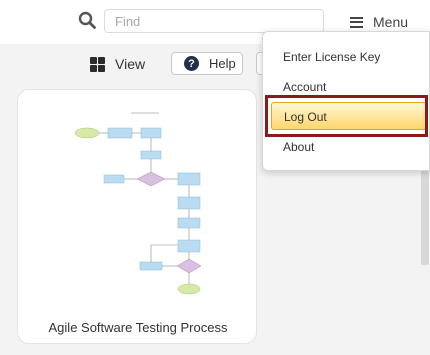 This screenshot has width=430, height=355. I want to click on hamburger-icon, so click(356, 22).